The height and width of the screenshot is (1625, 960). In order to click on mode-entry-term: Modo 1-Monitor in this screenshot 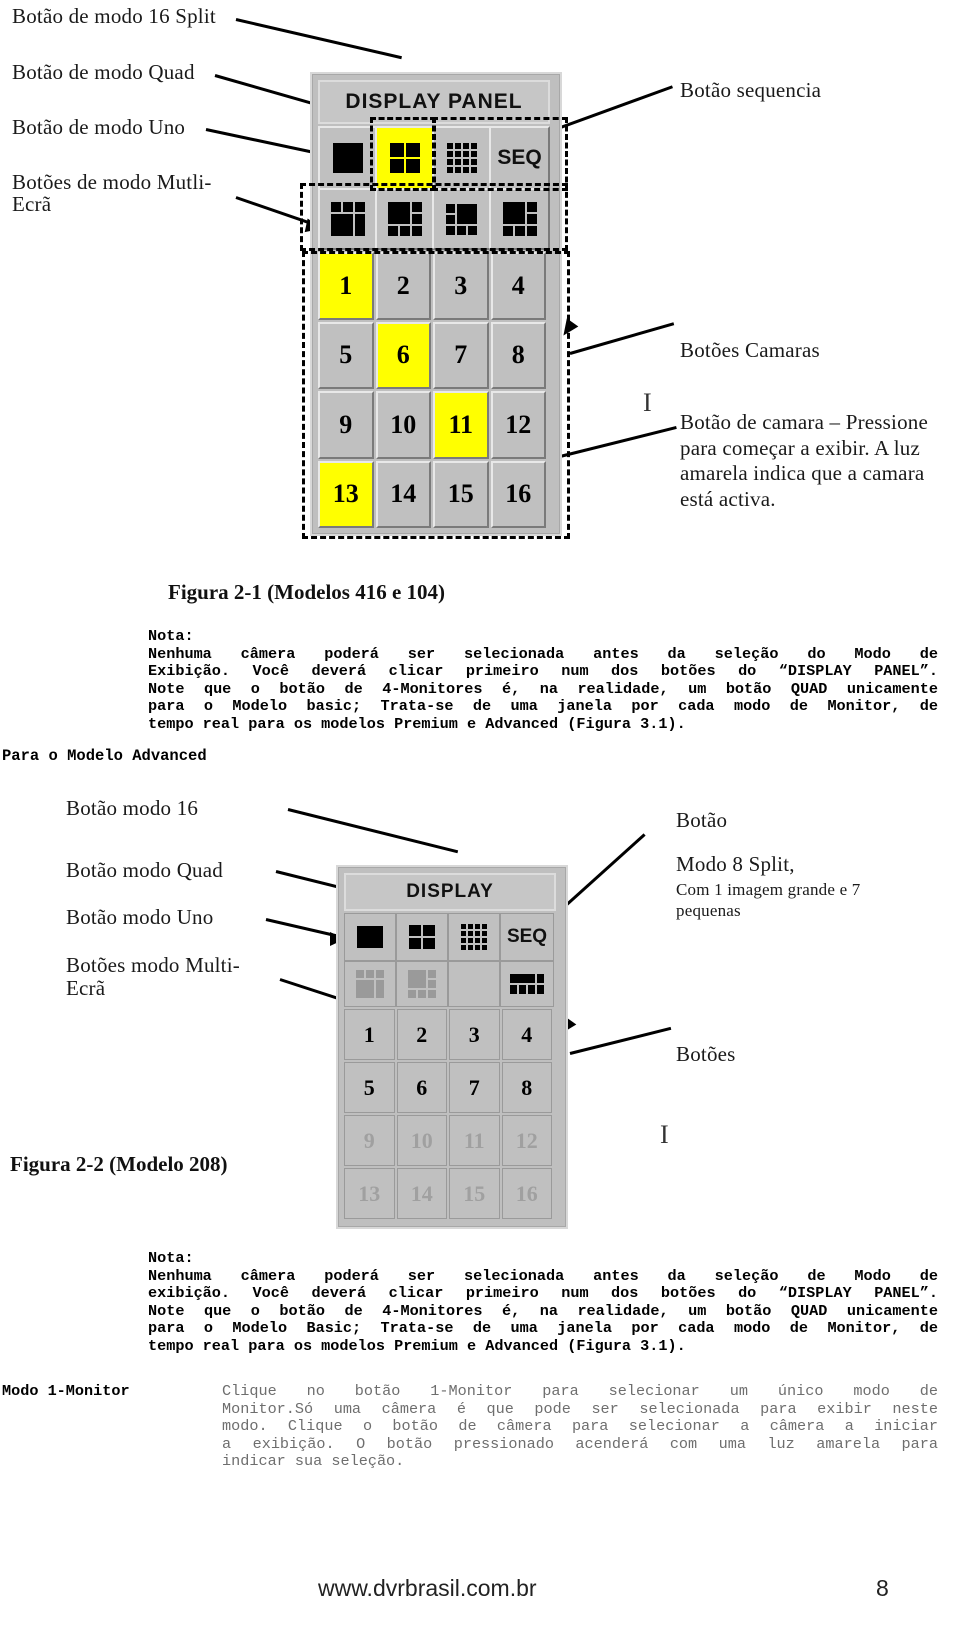, I will do `click(66, 1391)`.